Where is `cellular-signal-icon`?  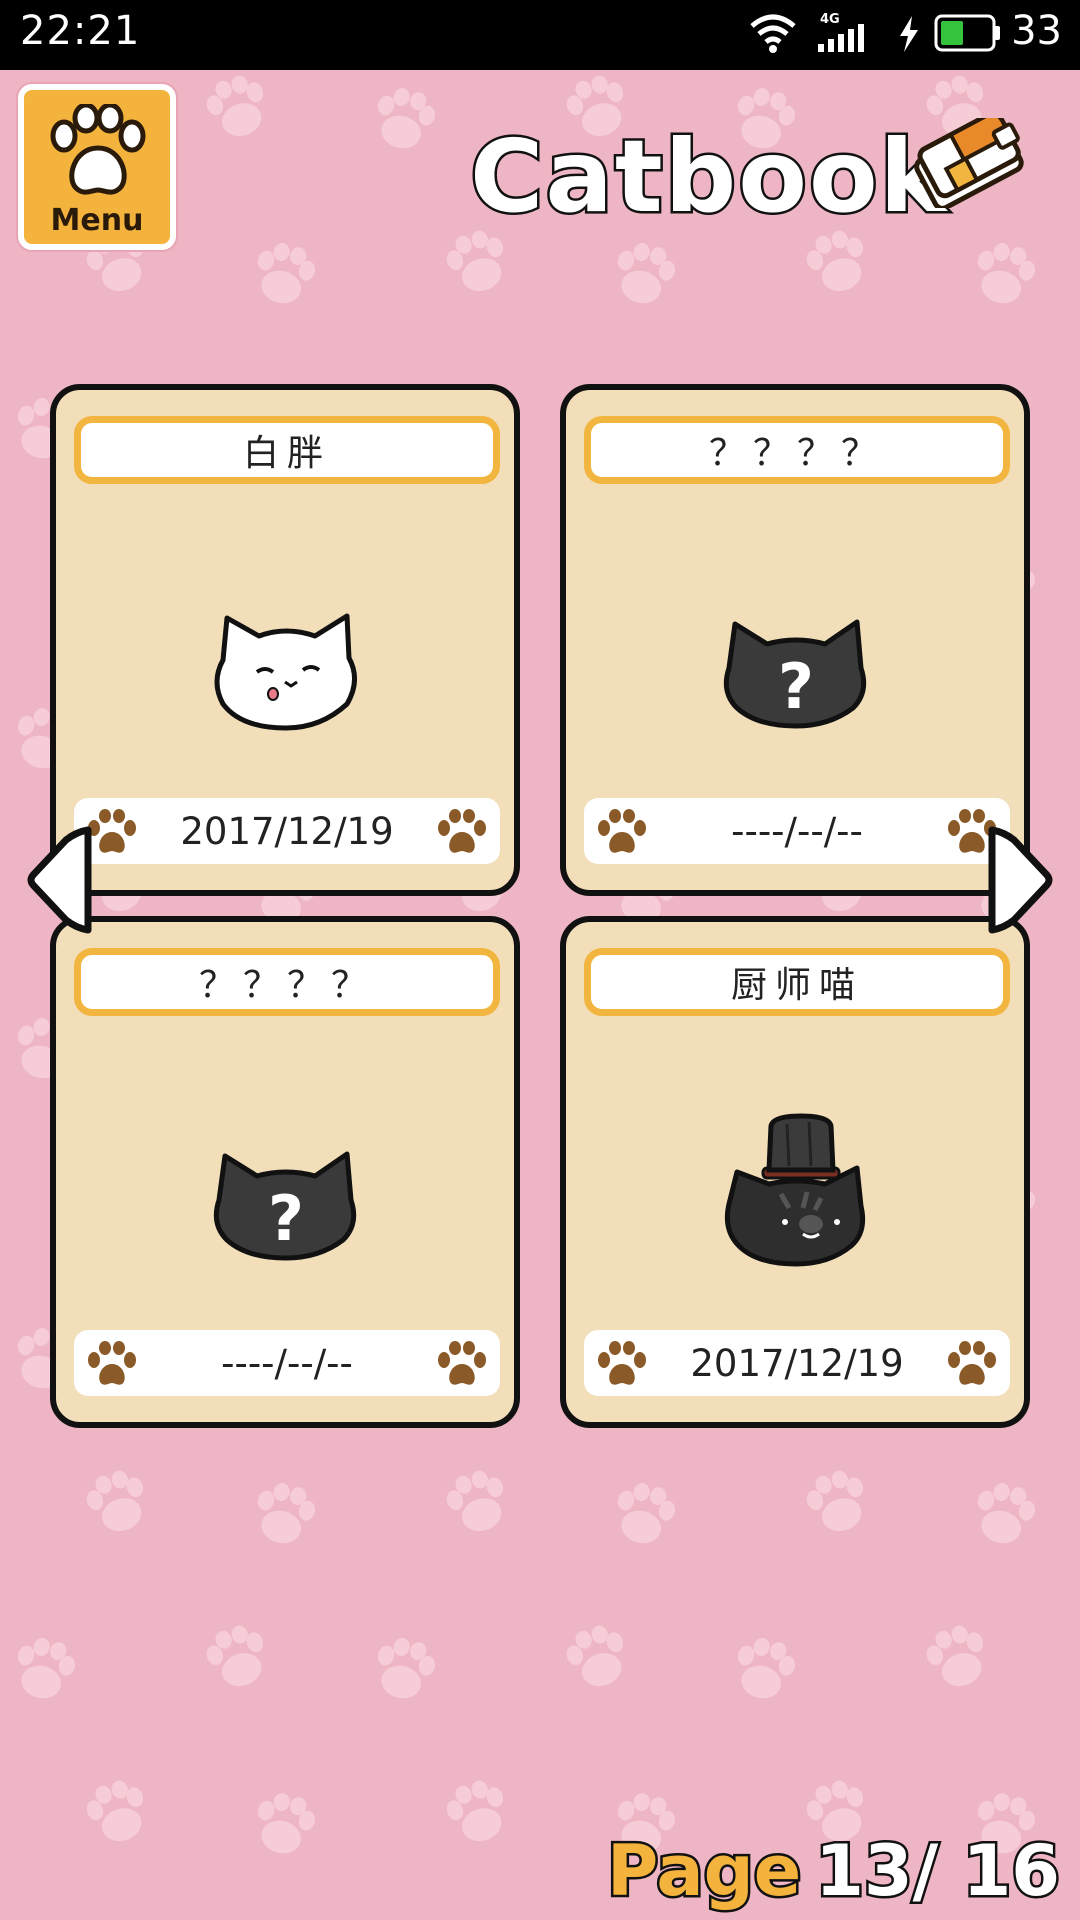 cellular-signal-icon is located at coordinates (841, 38).